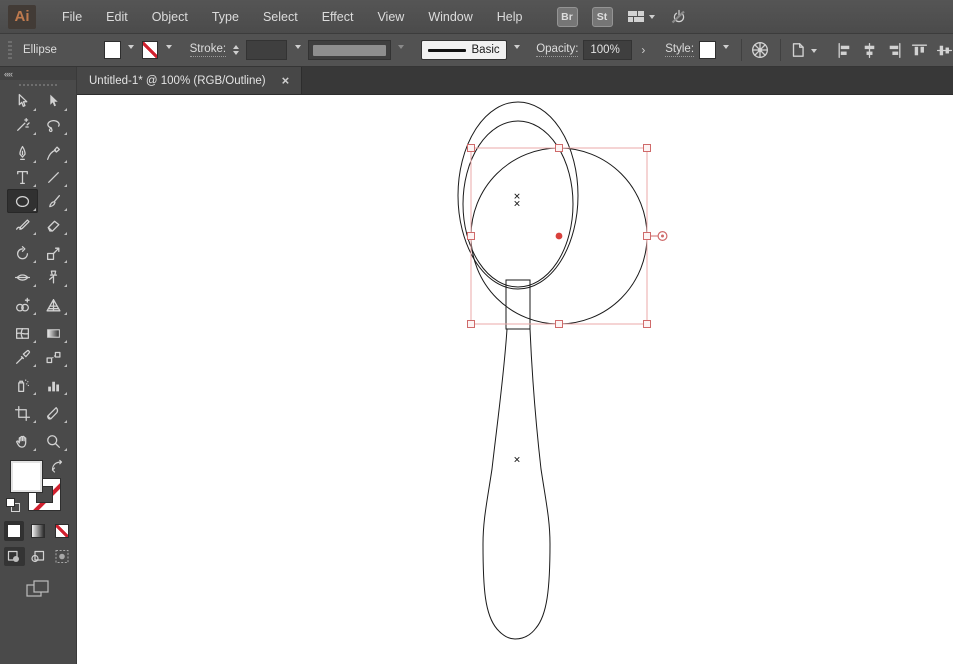 The height and width of the screenshot is (664, 953). I want to click on width-profile-dropdown, so click(349, 50).